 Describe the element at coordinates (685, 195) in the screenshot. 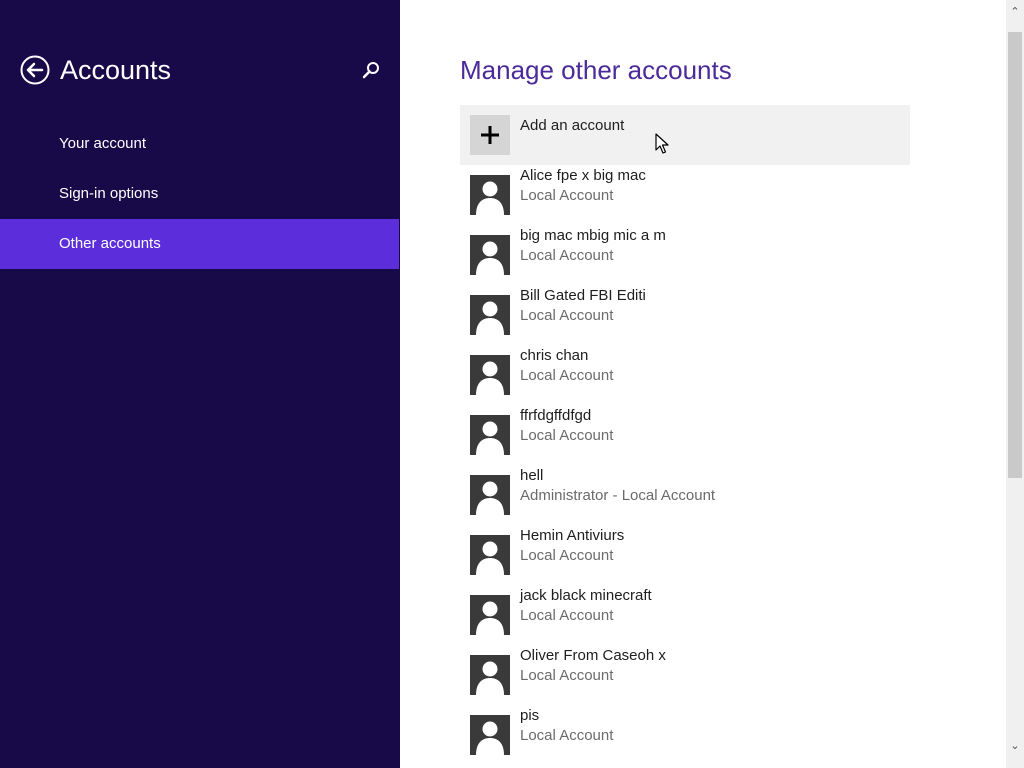

I see `account-item: Alice fpe x big mac Local Account` at that location.